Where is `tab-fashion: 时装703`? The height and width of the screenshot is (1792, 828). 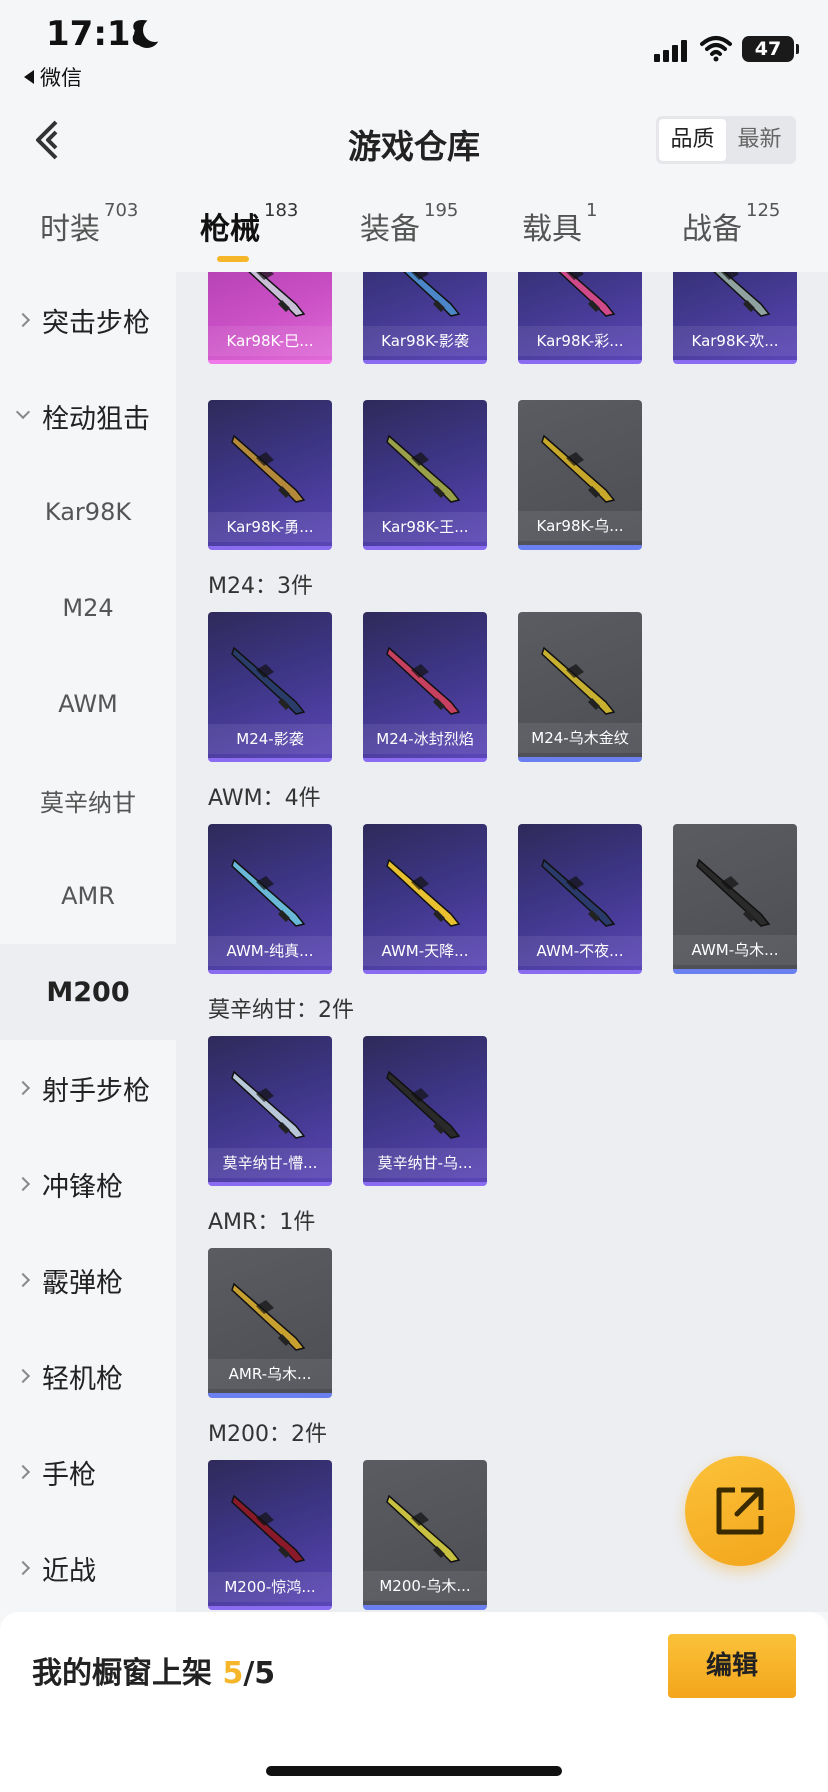 tab-fashion: 时装703 is located at coordinates (89, 224).